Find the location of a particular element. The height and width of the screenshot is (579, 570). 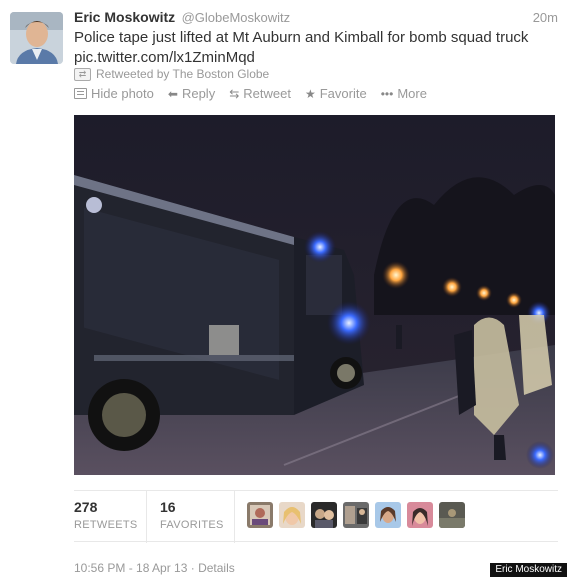

tweet-timestamp: 10:56 PM - 18 Apr 13 is located at coordinates (130, 568).